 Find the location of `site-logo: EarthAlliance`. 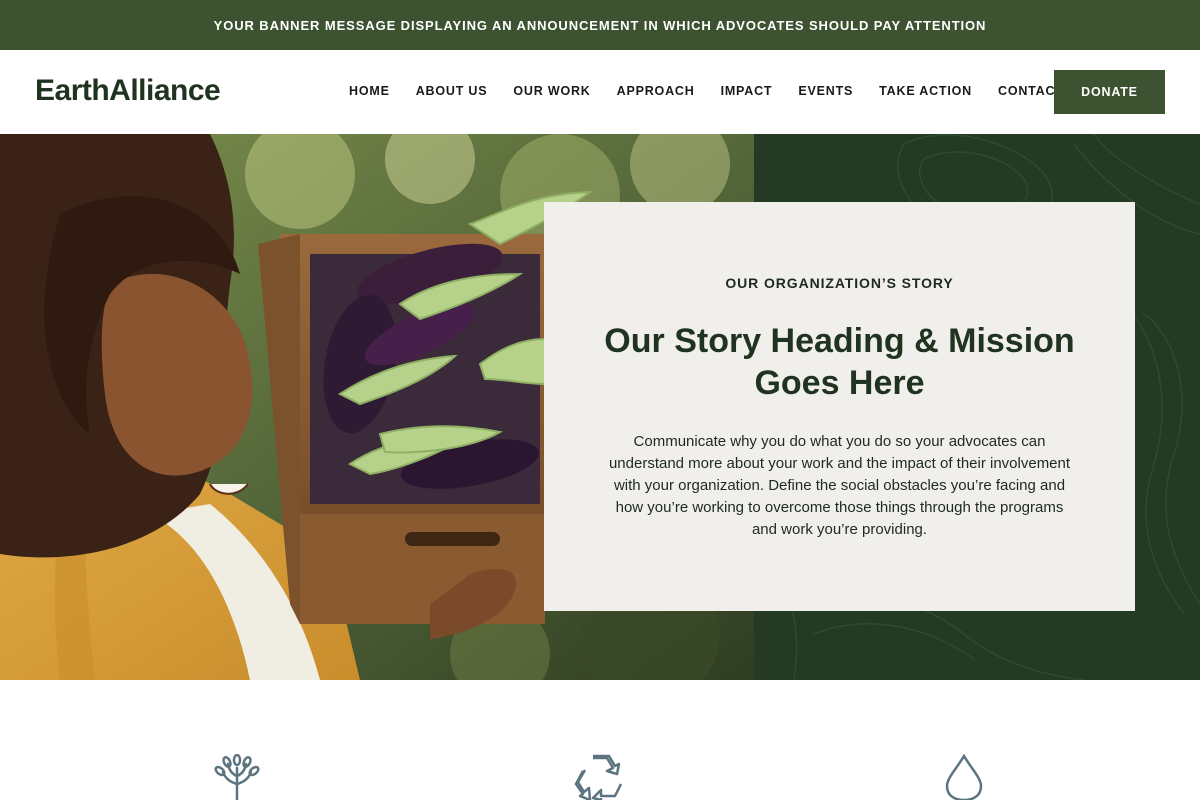

site-logo: EarthAlliance is located at coordinates (128, 91).